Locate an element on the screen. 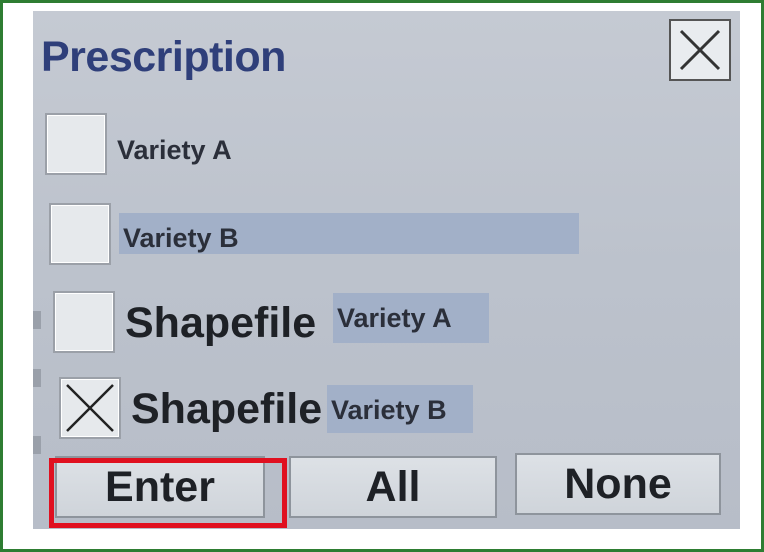 This screenshot has width=764, height=552. checkbox-shapefile-variety-b is located at coordinates (90, 408).